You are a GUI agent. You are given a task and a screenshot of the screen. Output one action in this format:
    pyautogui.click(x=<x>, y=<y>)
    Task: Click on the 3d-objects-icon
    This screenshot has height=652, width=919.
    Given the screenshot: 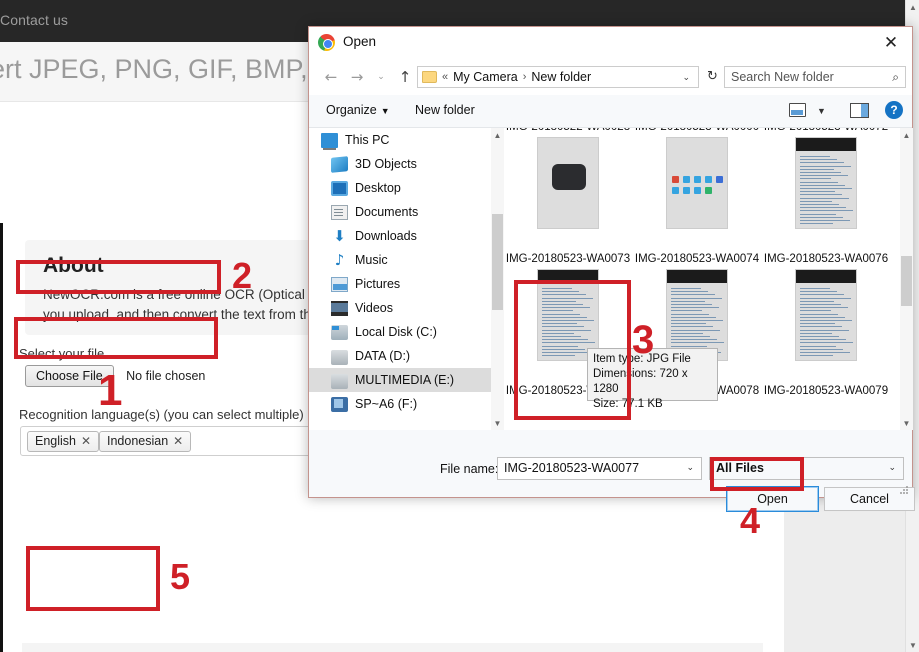 What is the action you would take?
    pyautogui.click(x=339, y=164)
    